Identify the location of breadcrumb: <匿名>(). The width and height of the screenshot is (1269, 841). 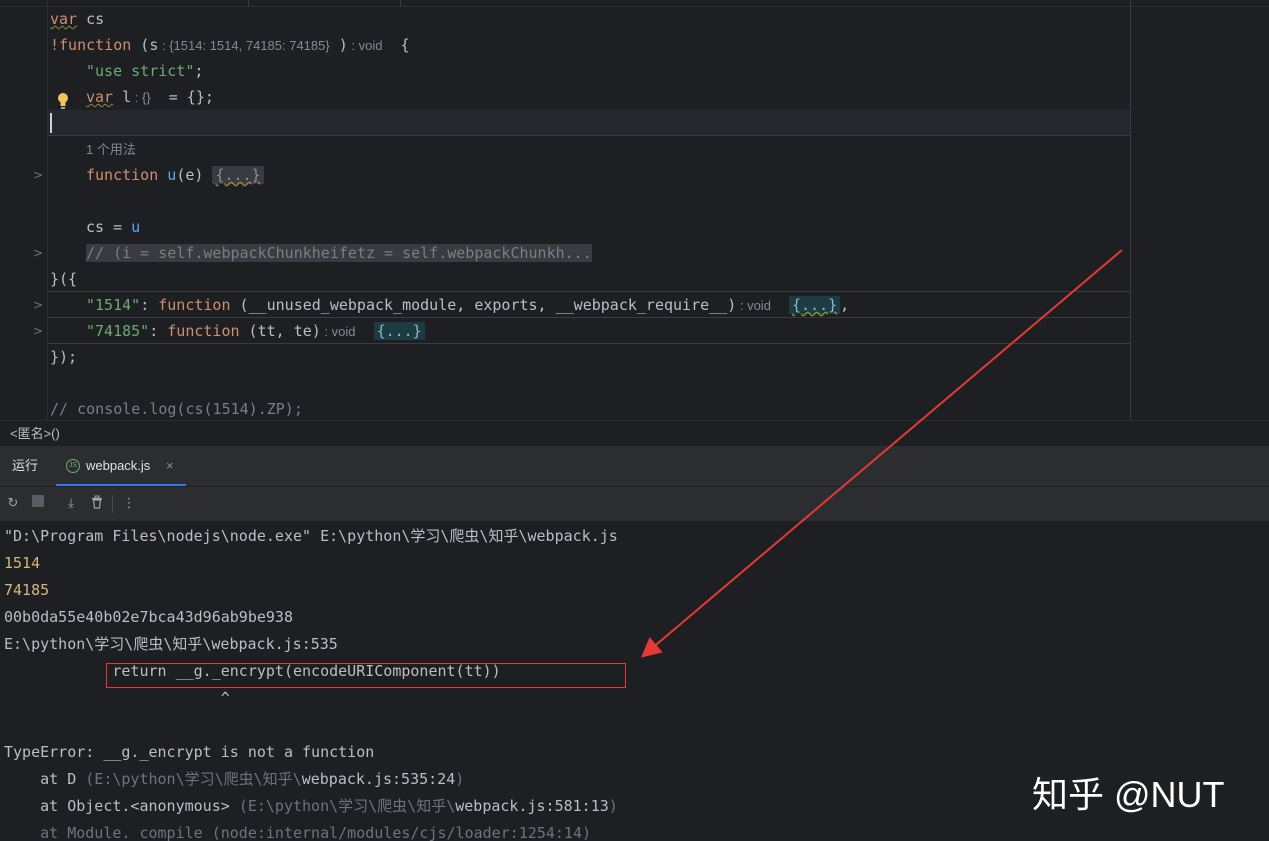
(634, 433).